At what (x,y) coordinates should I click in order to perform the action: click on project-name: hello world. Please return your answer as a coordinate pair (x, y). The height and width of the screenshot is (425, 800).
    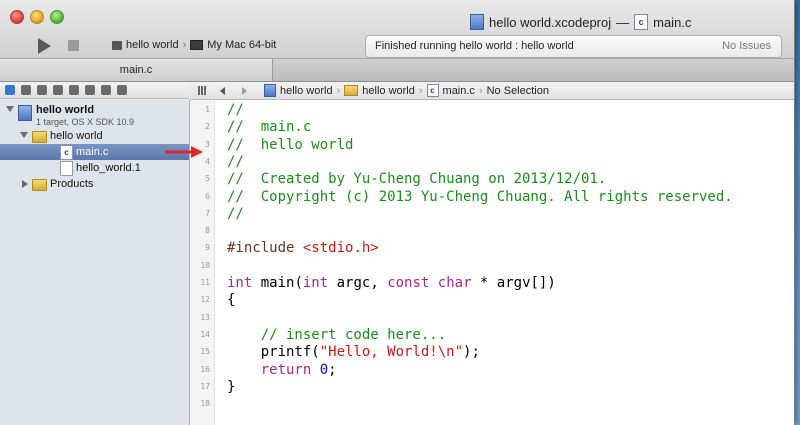
    Looking at the image, I should click on (65, 110).